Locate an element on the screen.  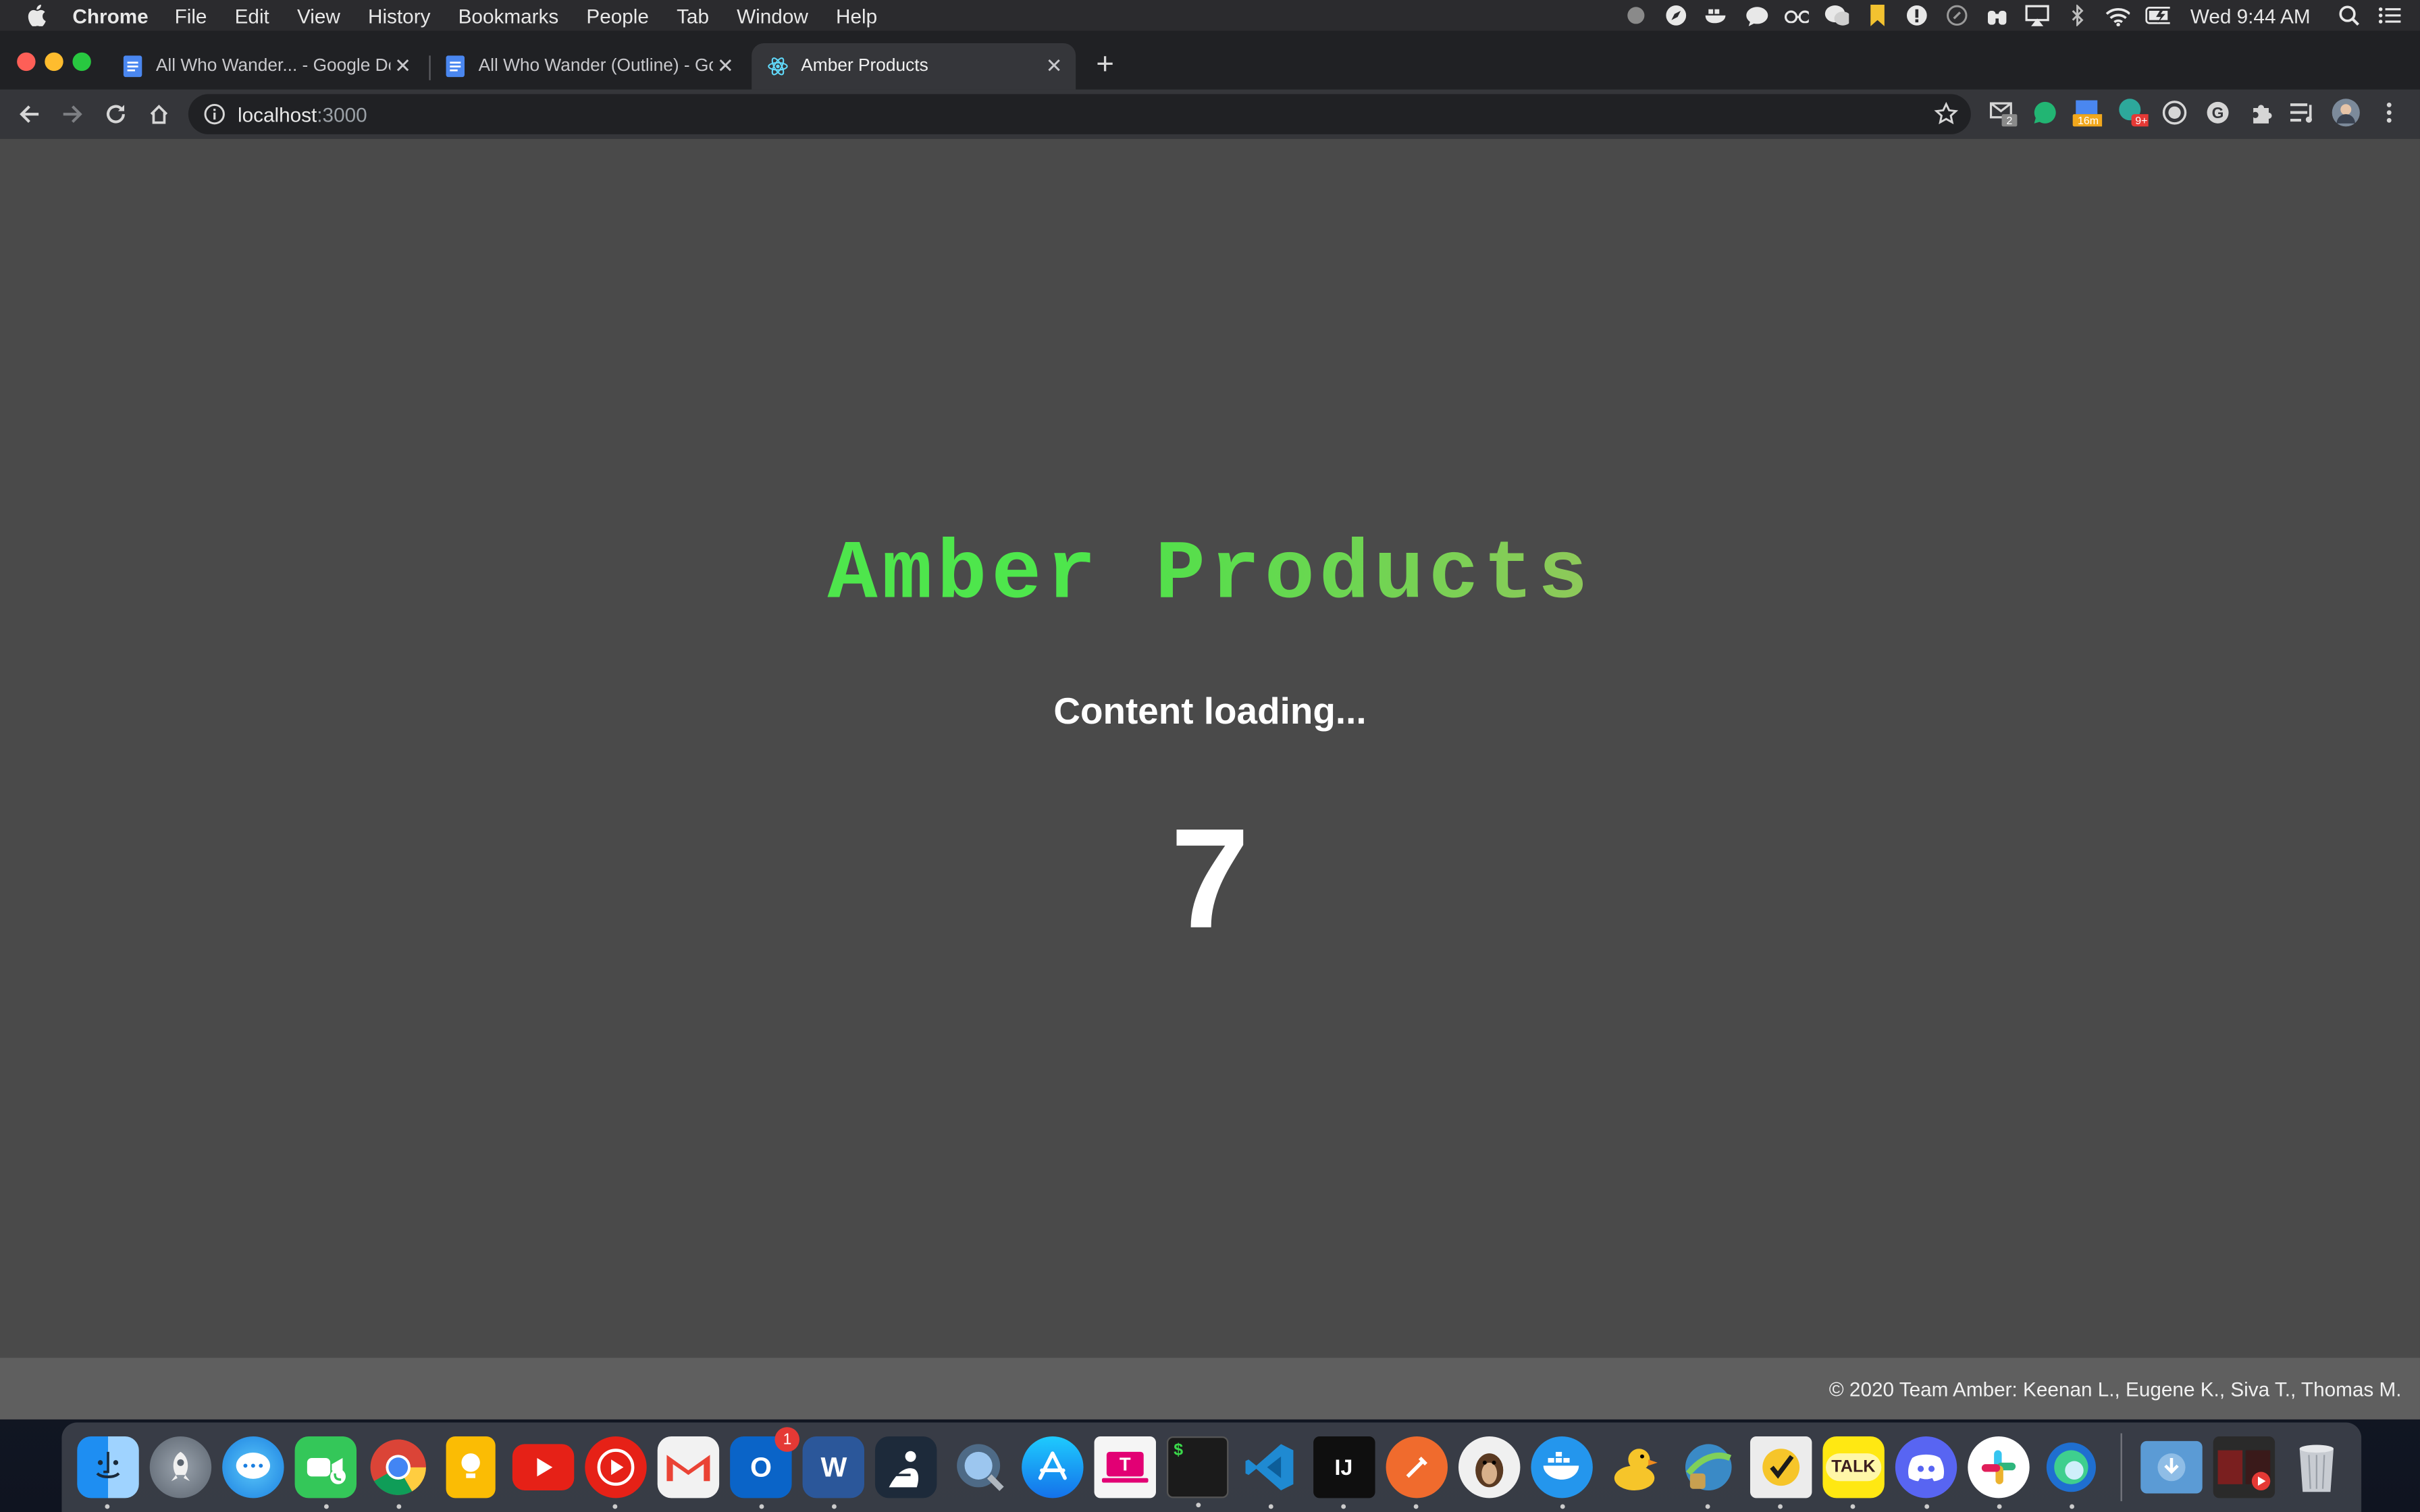
arrow-right-icon is located at coordinates (72, 114).